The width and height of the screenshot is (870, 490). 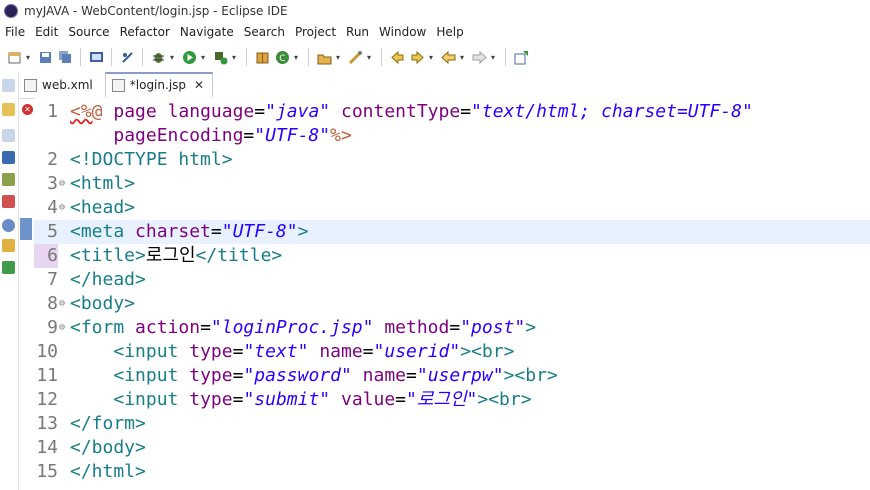 I want to click on code-token: charset, so click(x=173, y=231).